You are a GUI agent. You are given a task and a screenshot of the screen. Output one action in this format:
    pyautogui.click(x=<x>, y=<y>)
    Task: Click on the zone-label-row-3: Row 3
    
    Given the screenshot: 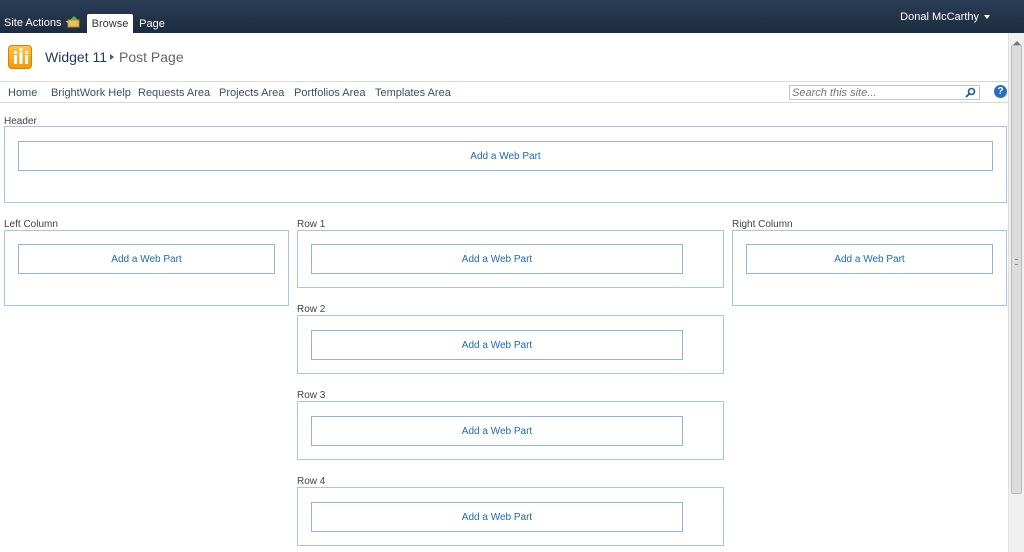 What is the action you would take?
    pyautogui.click(x=311, y=395)
    